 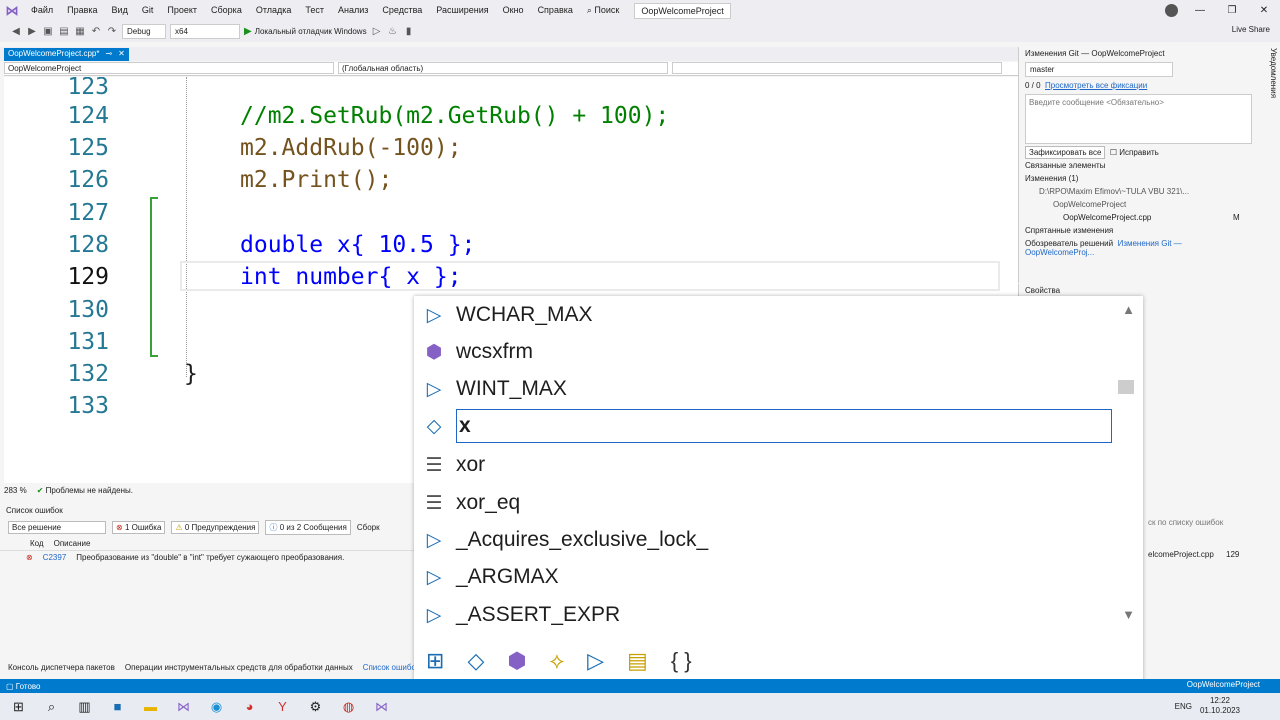 I want to click on menu-analyze: Анализ, so click(x=353, y=10).